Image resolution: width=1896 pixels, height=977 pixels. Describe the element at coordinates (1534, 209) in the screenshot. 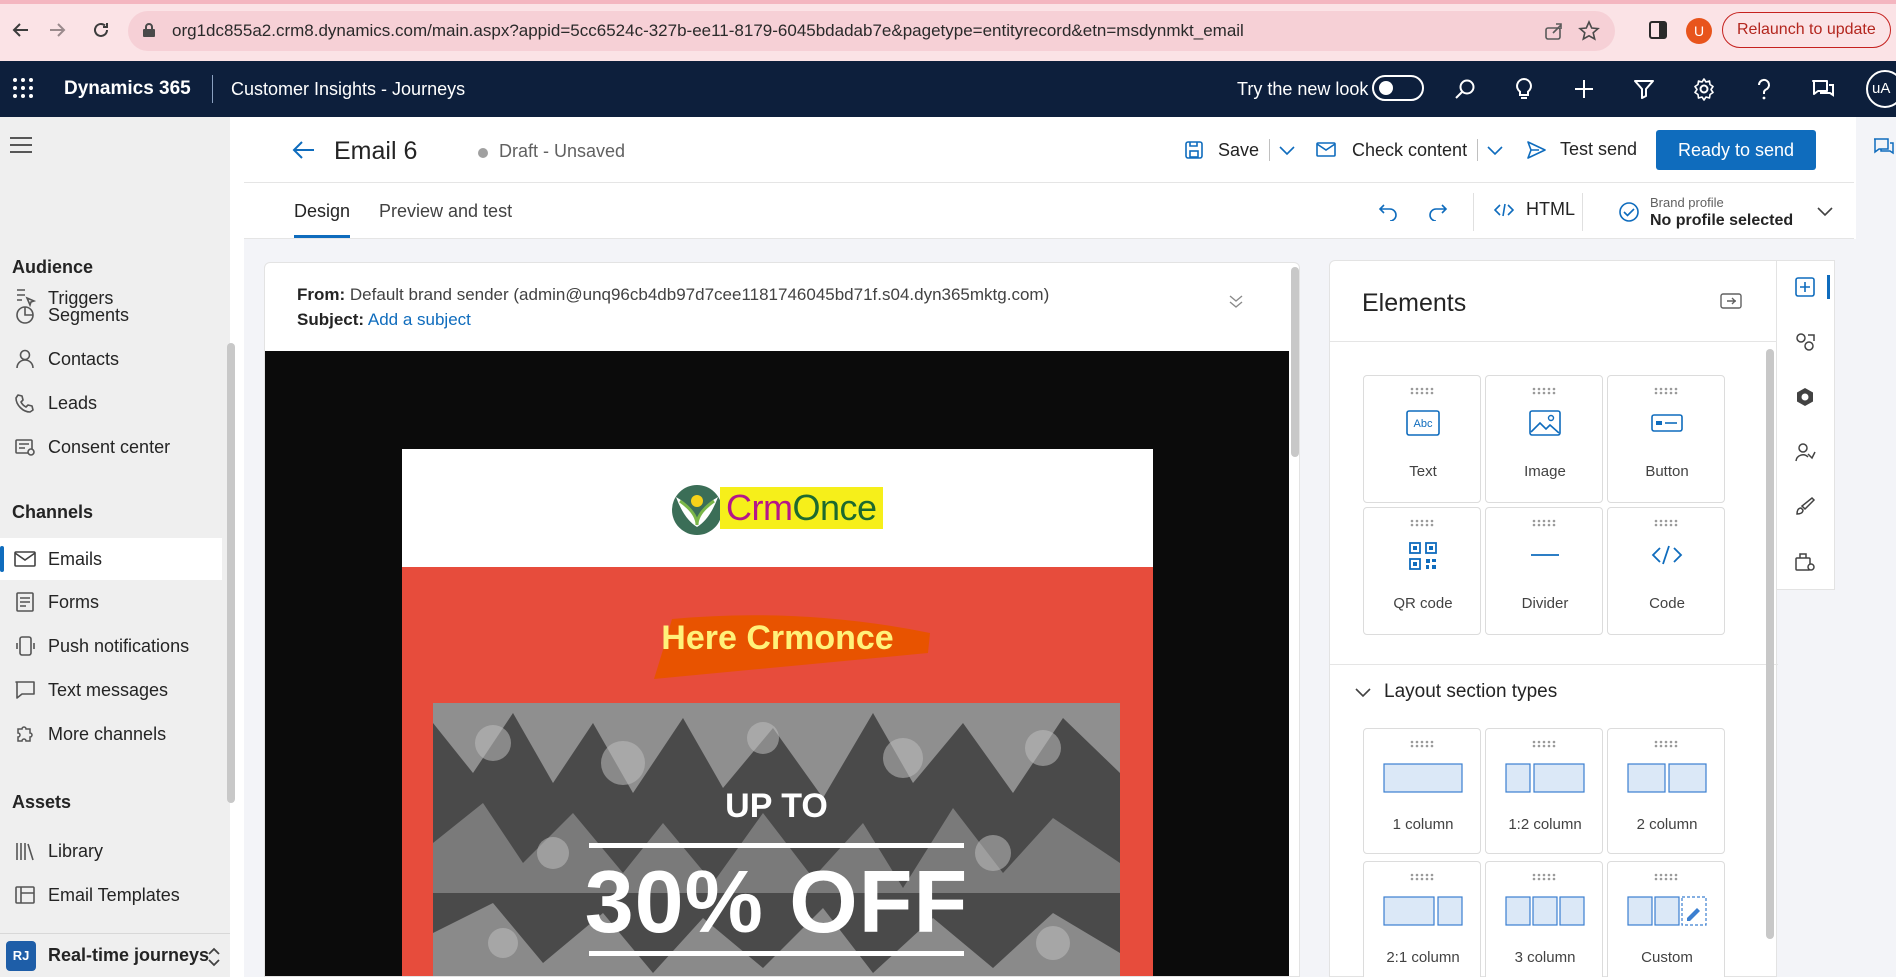

I see `html-button: HTML` at that location.